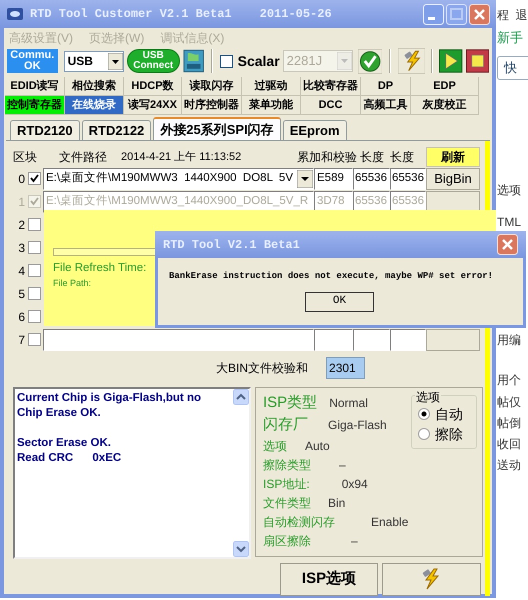  I want to click on row-number: 2, so click(21, 225).